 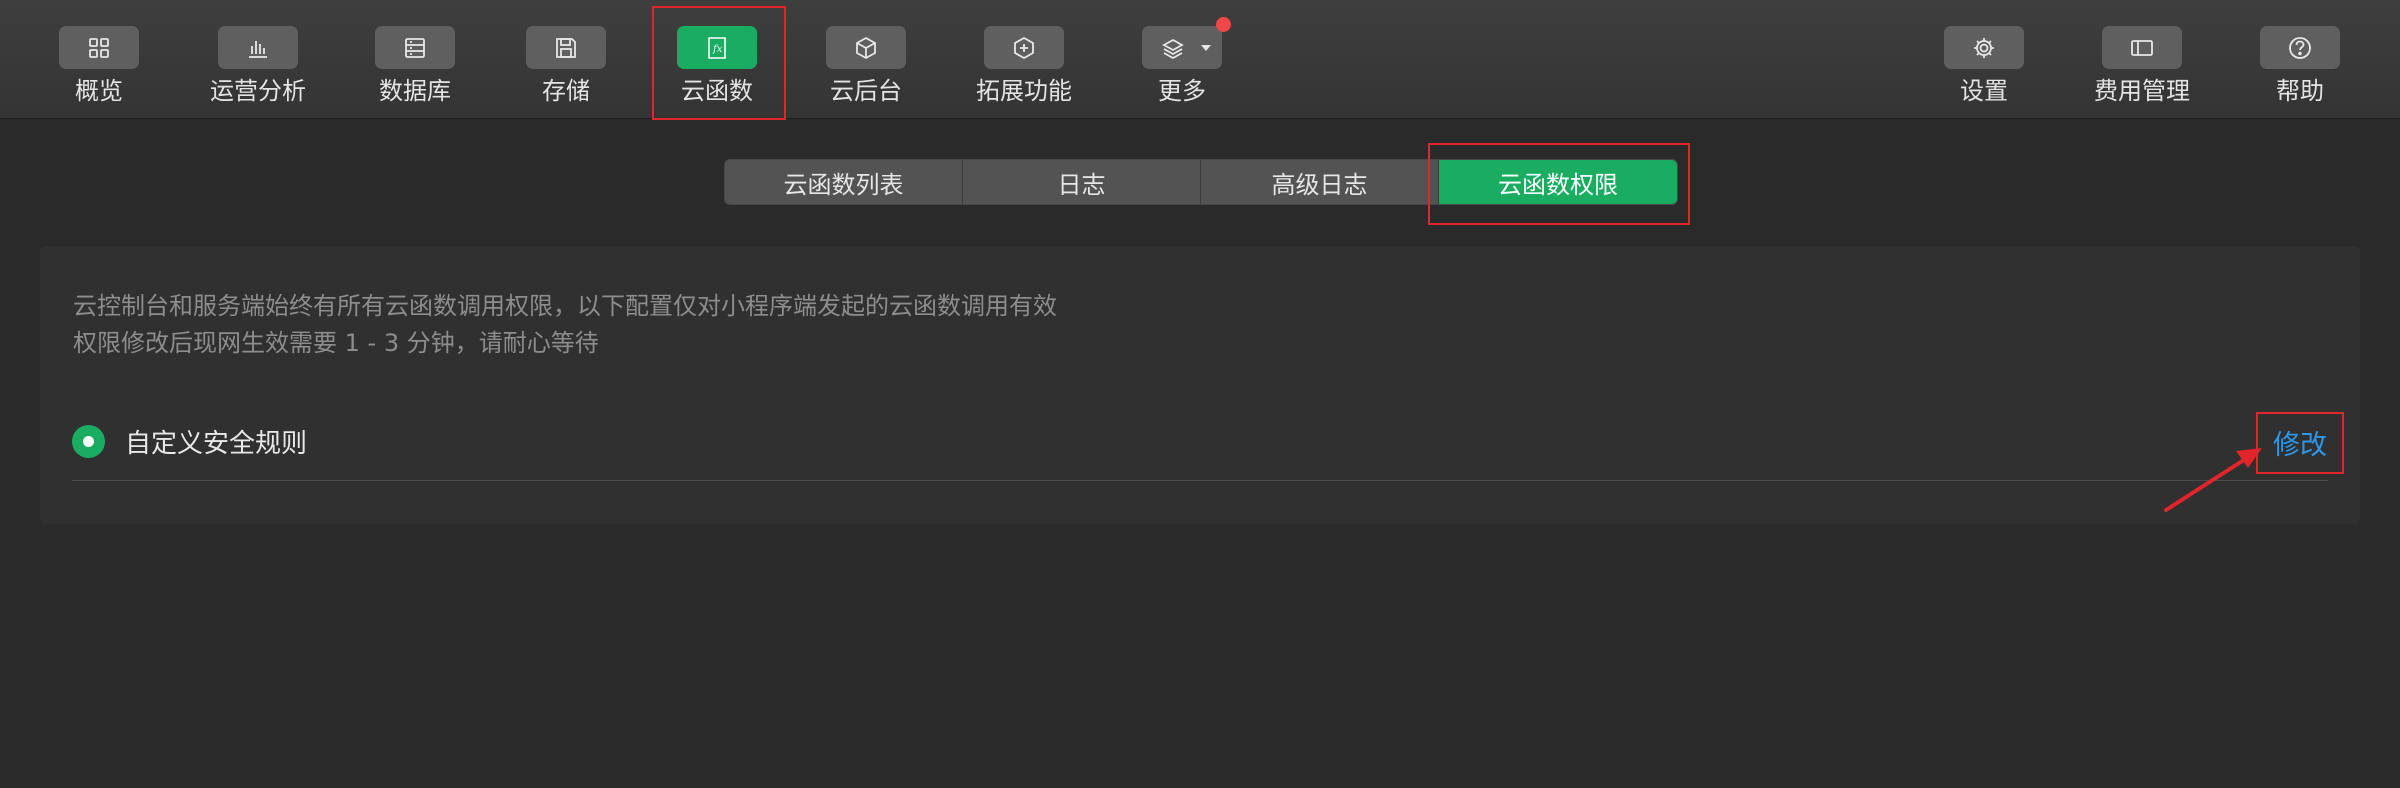 I want to click on extensions-button, so click(x=1024, y=47).